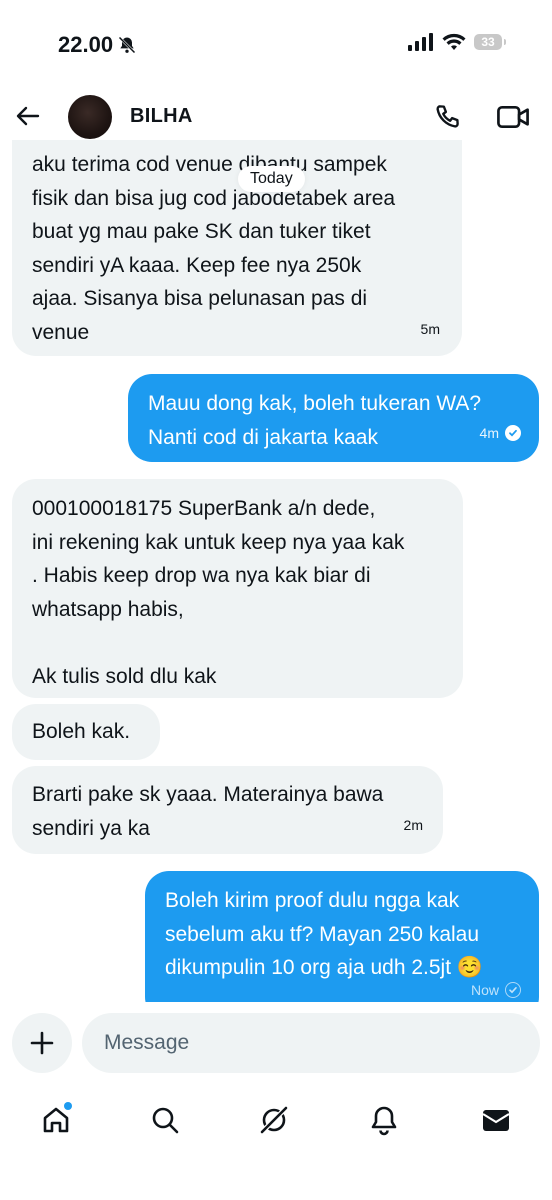 This screenshot has height=1200, width=552. I want to click on messages-icon, so click(496, 1120).